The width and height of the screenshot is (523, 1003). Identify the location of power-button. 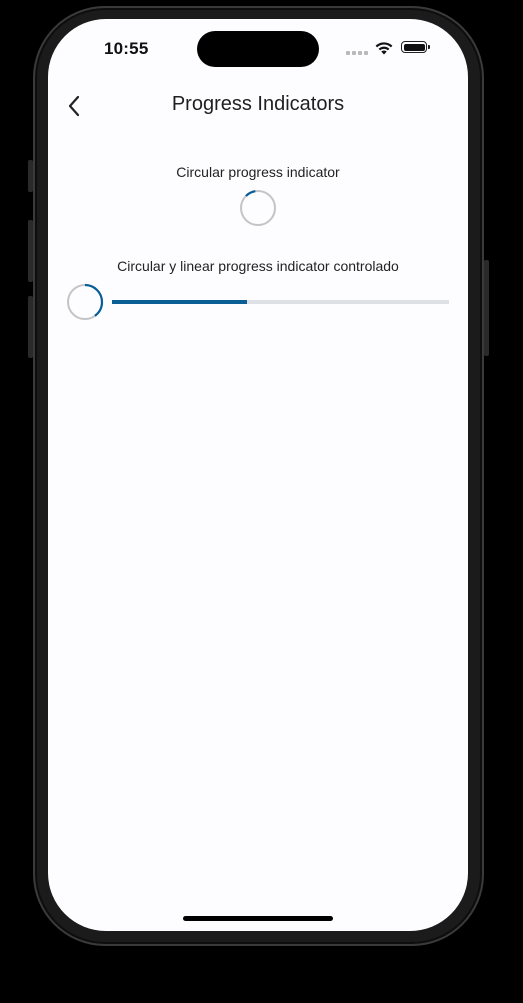
(486, 308).